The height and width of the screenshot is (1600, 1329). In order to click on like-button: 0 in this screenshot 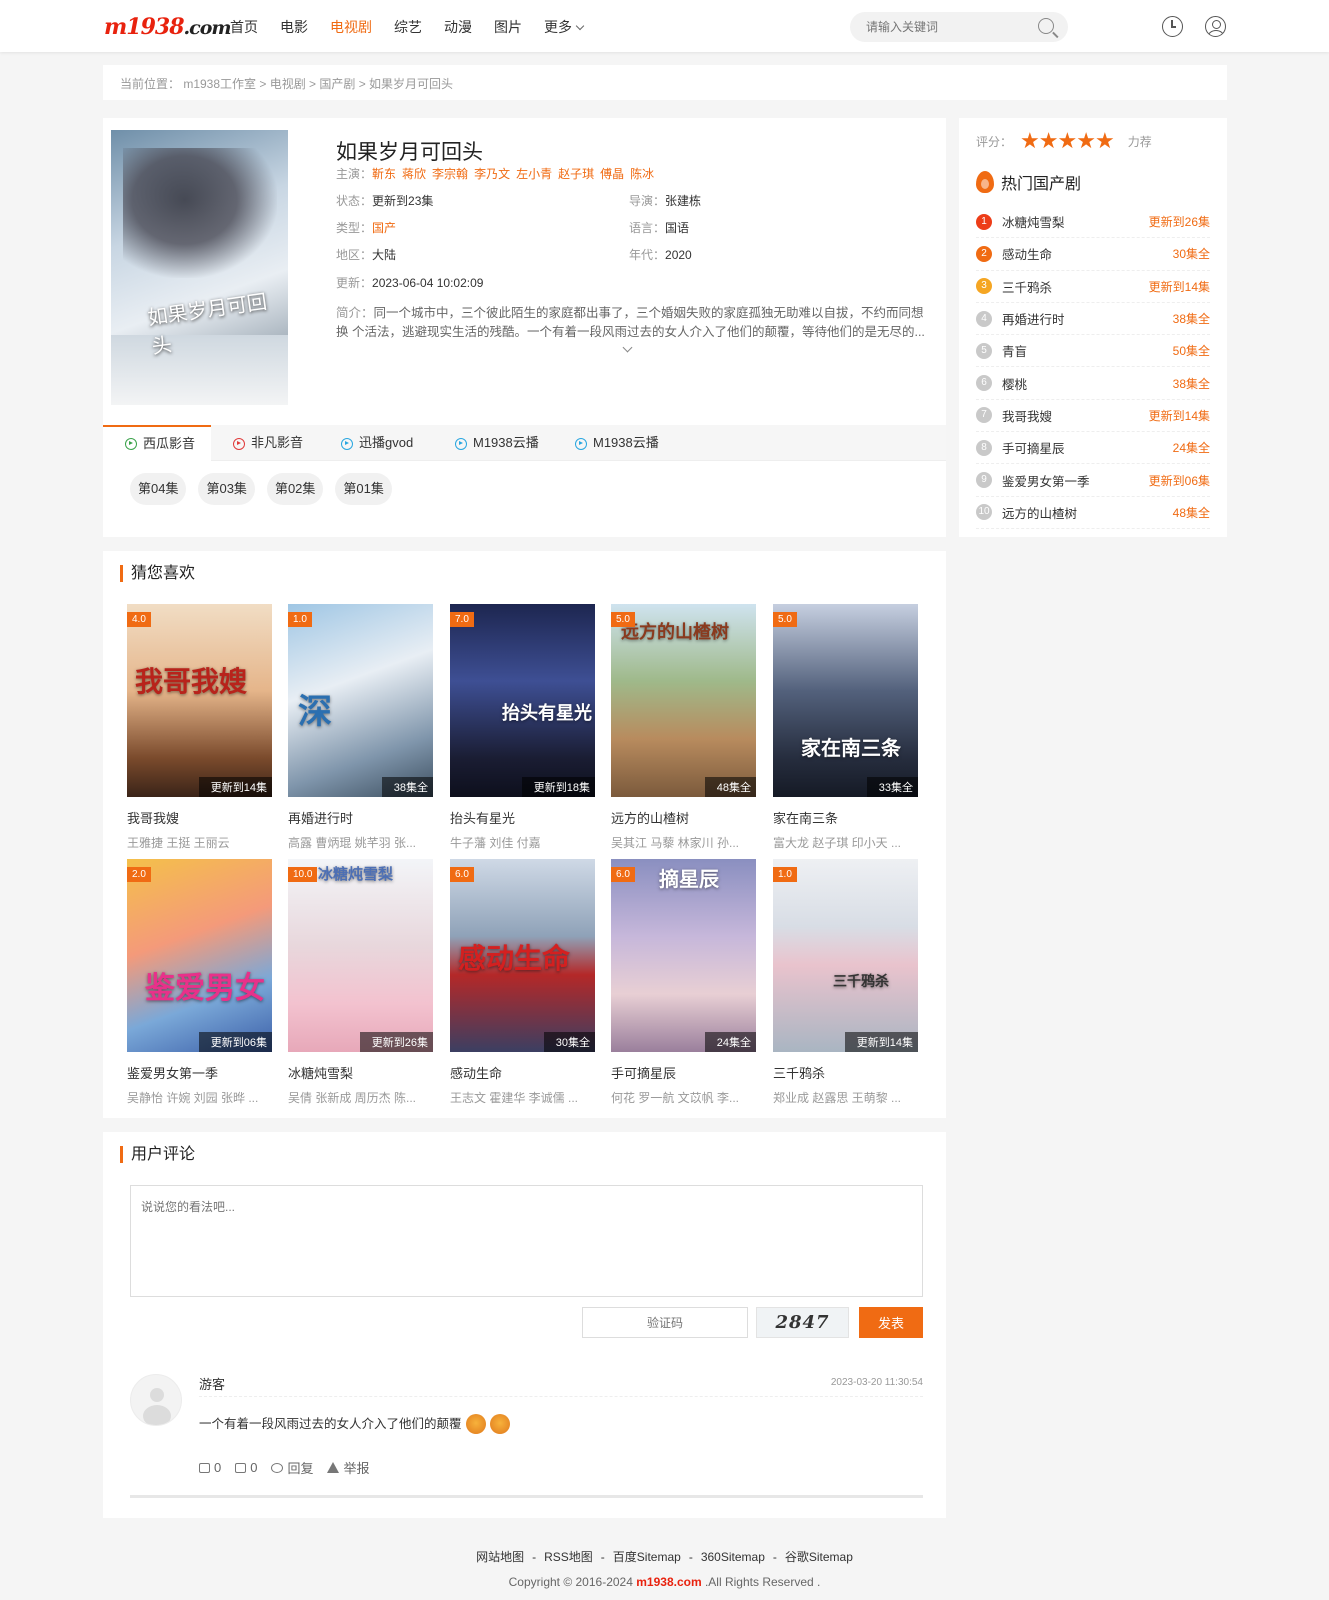, I will do `click(210, 1467)`.